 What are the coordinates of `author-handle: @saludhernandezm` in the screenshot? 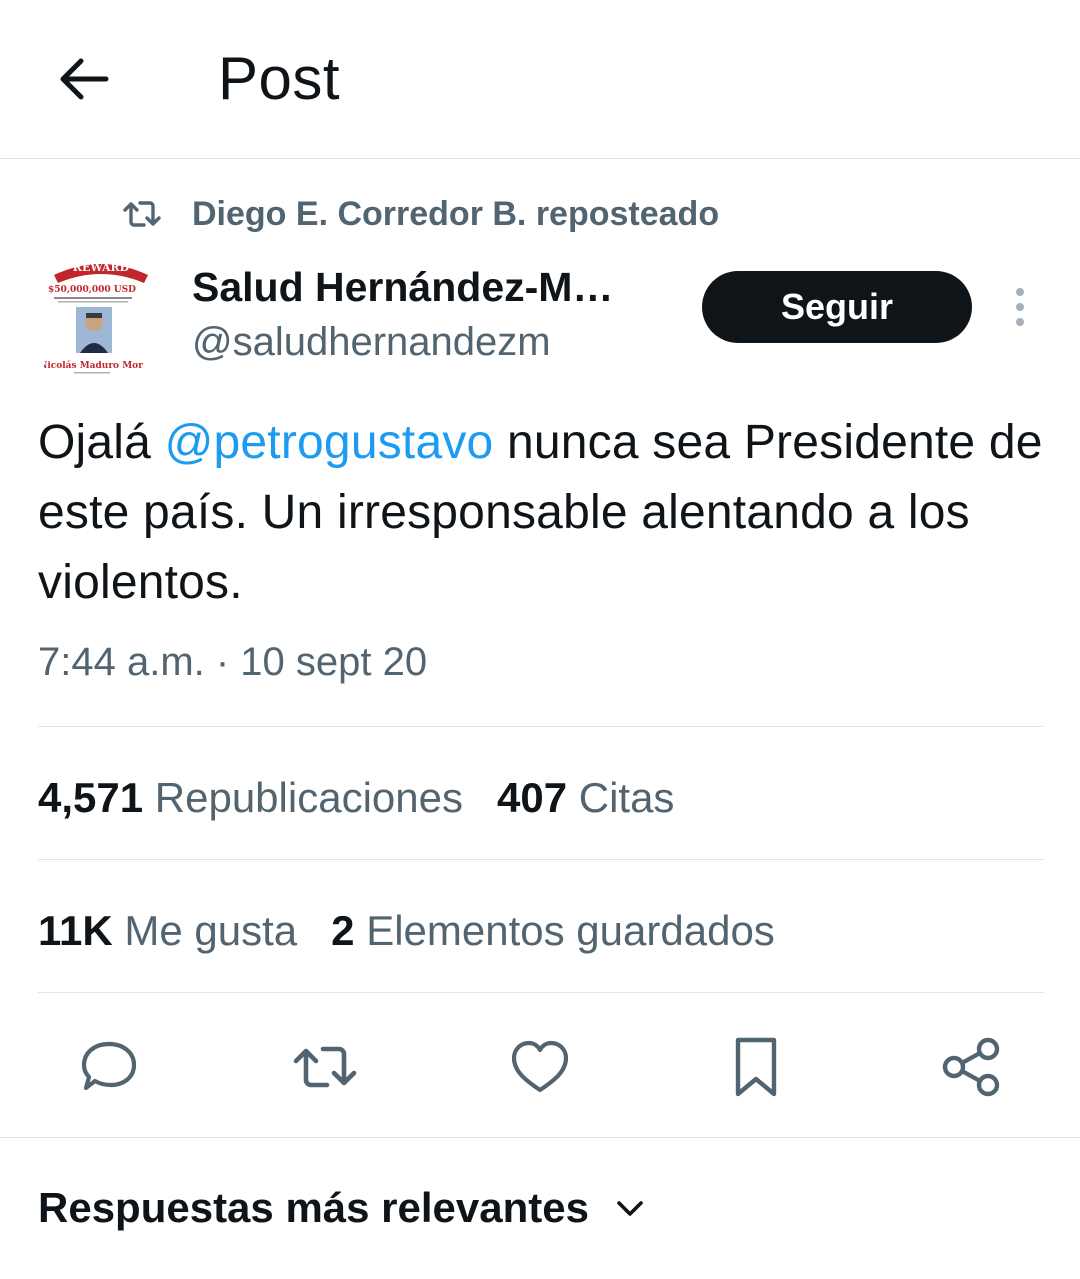 It's located at (371, 342).